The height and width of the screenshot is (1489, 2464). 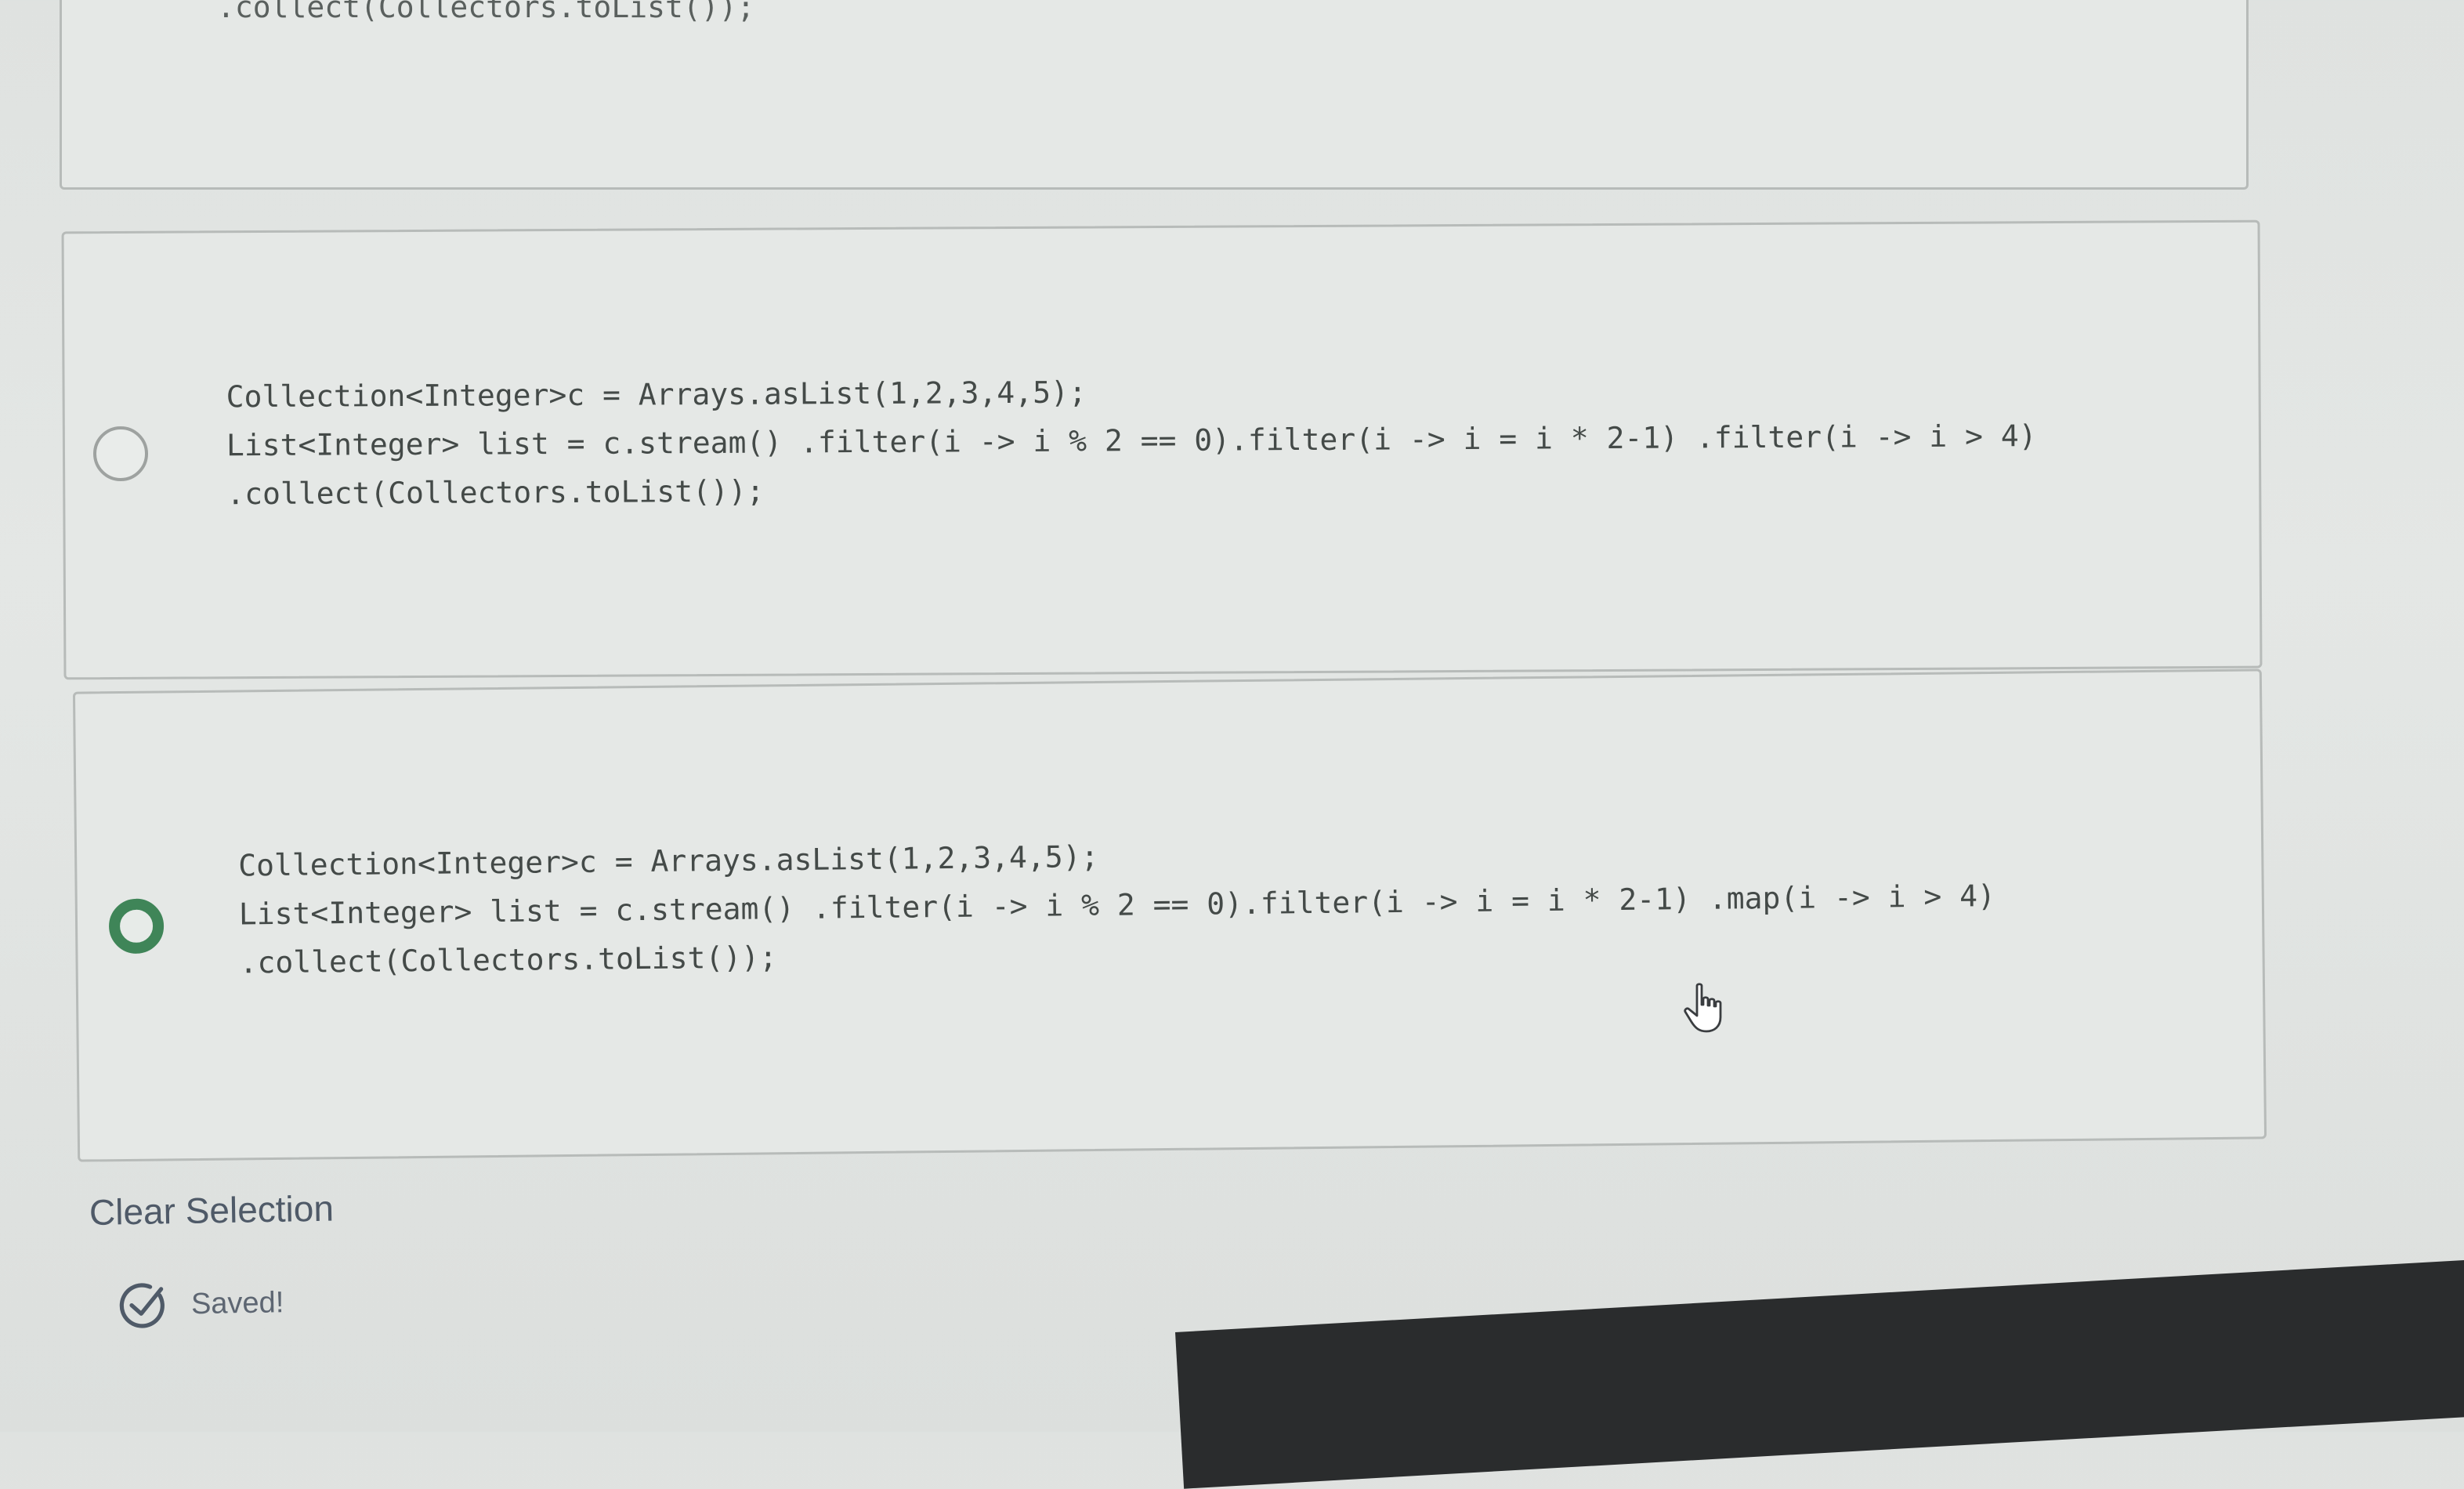 I want to click on check-circle-icon, so click(x=142, y=1305).